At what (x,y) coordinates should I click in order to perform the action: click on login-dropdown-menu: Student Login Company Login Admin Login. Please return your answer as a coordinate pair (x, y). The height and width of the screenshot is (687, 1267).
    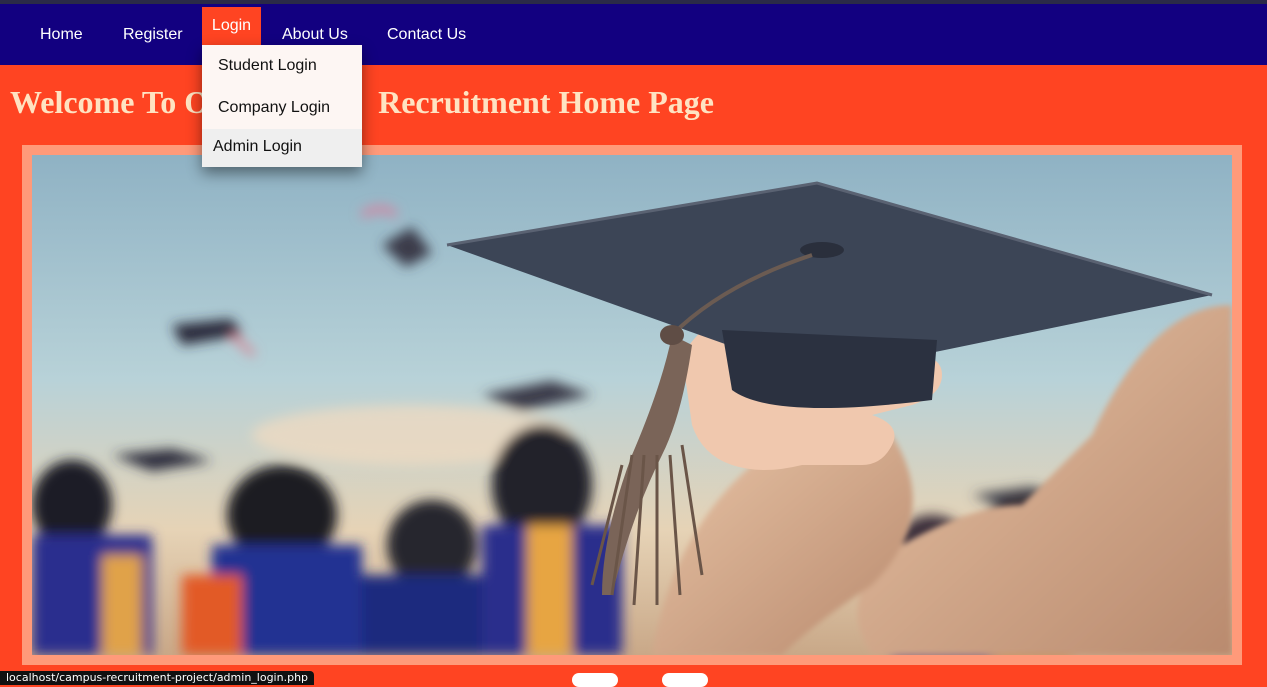
    Looking at the image, I should click on (282, 106).